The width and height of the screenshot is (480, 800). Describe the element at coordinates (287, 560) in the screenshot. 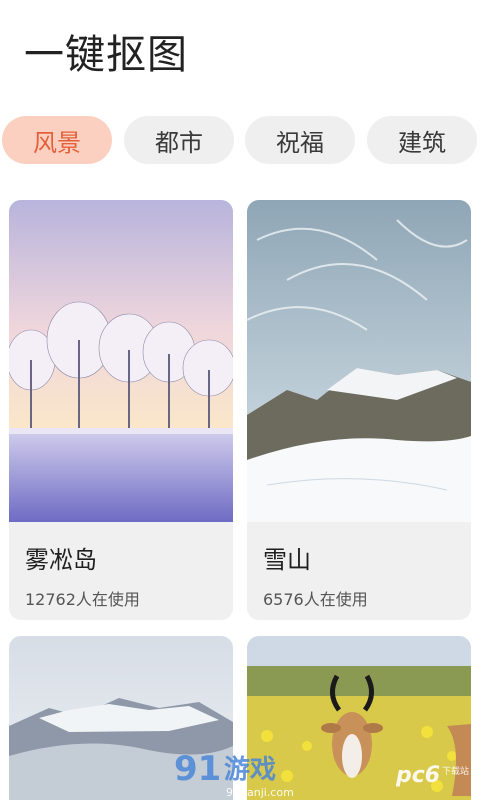

I see `card-title: 雪山` at that location.